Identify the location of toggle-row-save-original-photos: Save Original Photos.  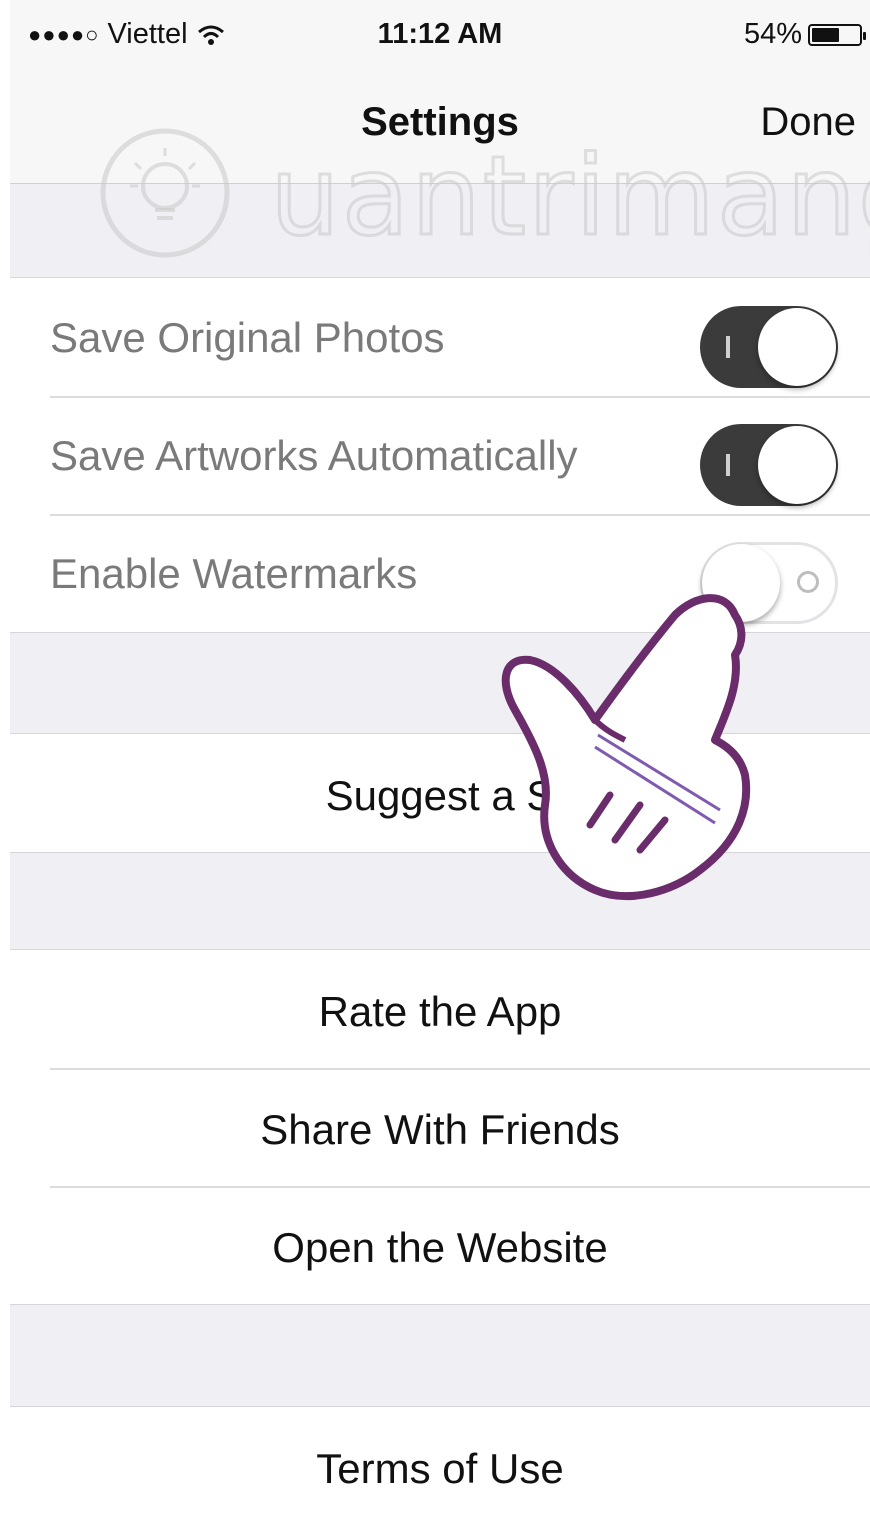
(440, 337).